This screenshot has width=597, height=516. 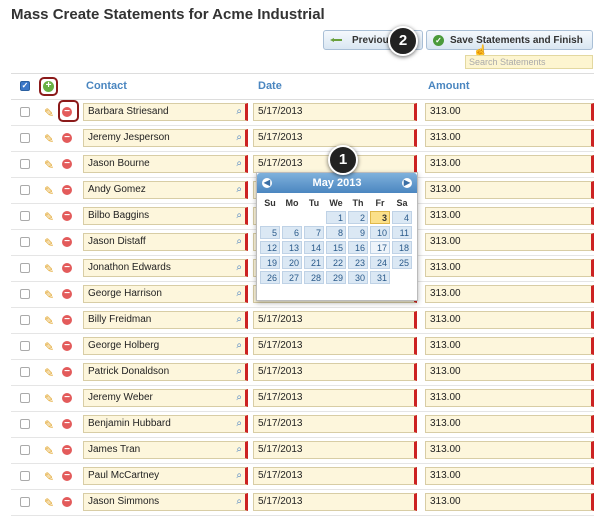 I want to click on contact-field: Jeremy Weber ⌕, so click(x=165, y=398).